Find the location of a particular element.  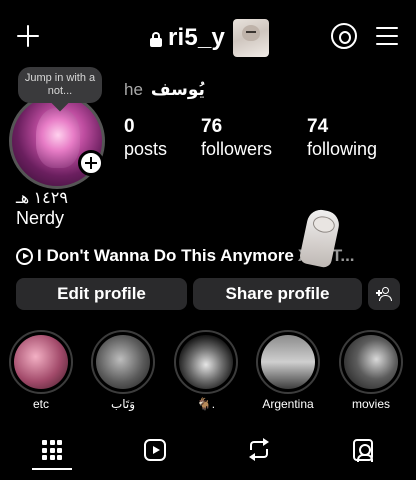

followers-count: 76 is located at coordinates (212, 126).